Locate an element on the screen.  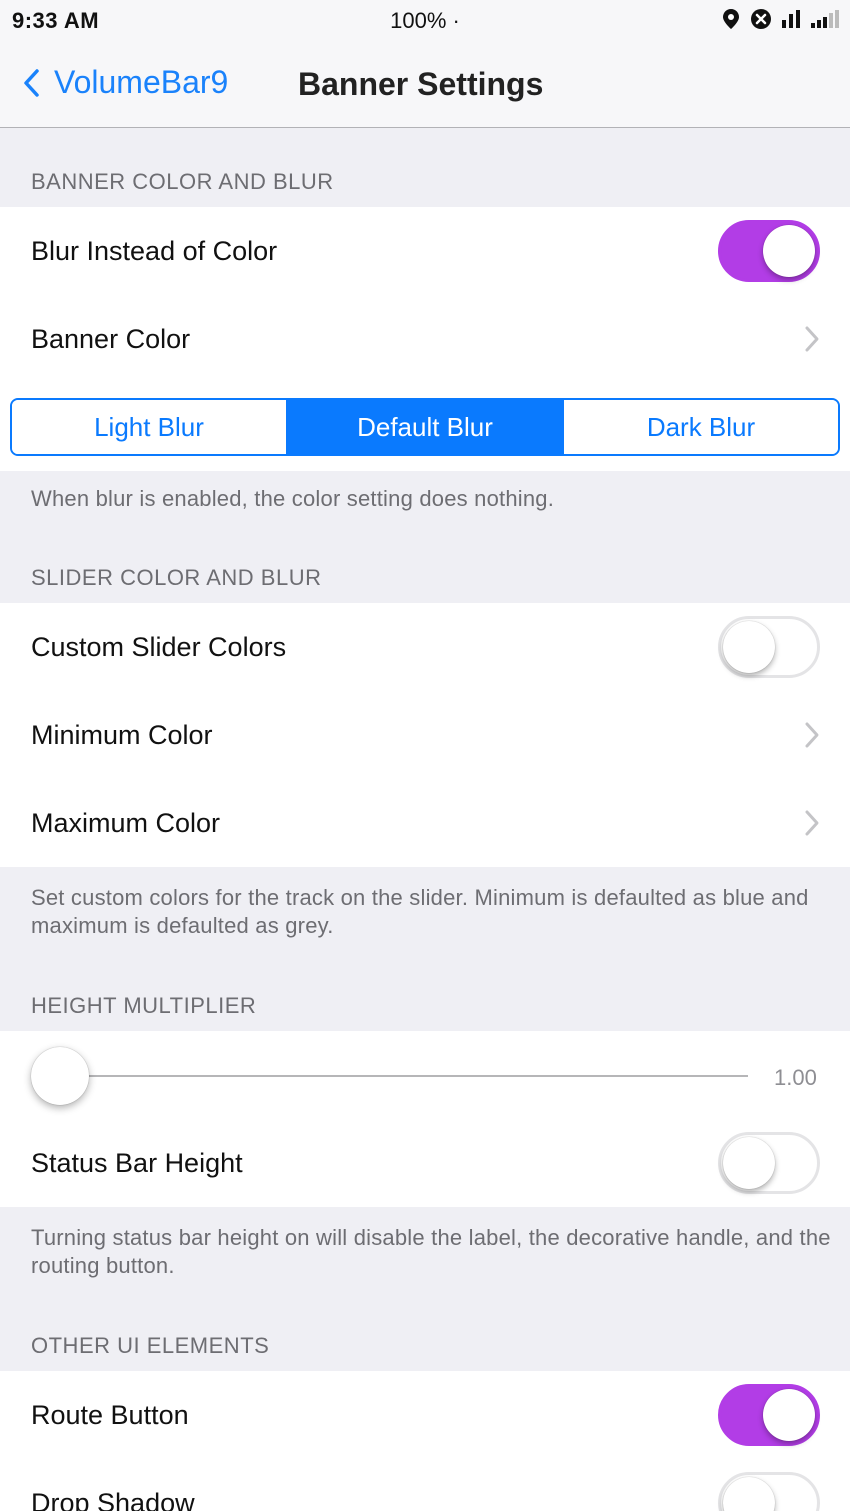
row-drop-shadow: Drop Shadow is located at coordinates (425, 1485).